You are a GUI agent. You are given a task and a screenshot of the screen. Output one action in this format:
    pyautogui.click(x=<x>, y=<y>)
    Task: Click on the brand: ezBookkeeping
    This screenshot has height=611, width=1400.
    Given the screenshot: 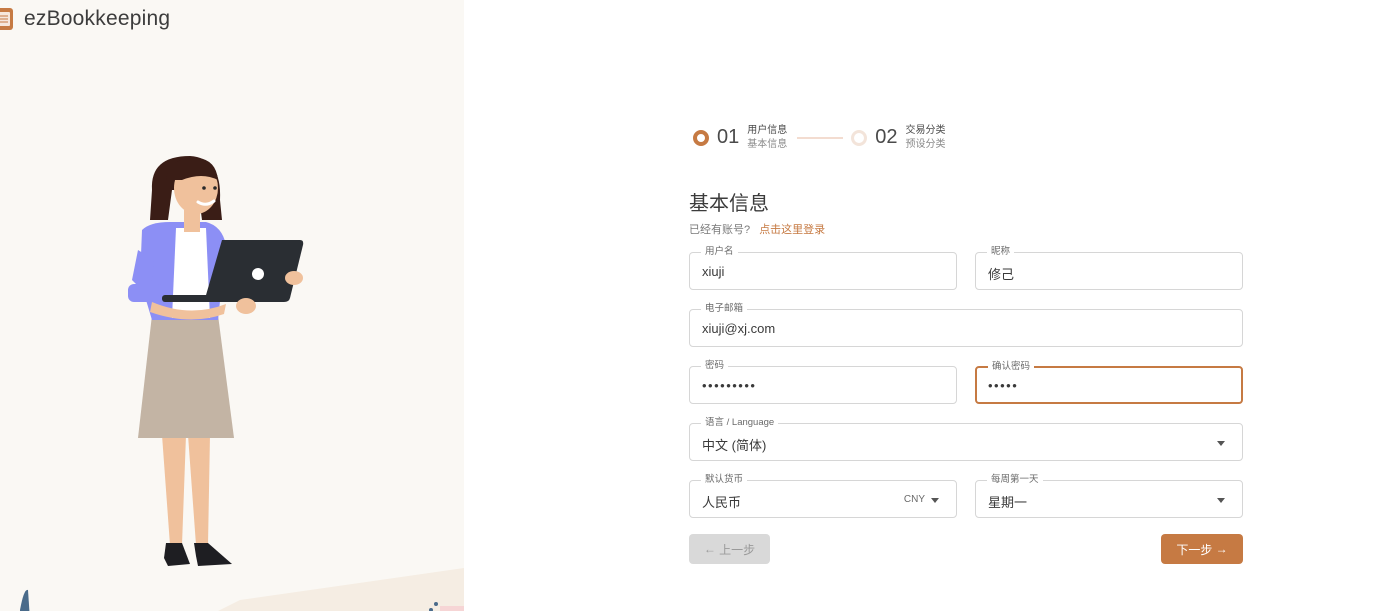 What is the action you would take?
    pyautogui.click(x=85, y=19)
    